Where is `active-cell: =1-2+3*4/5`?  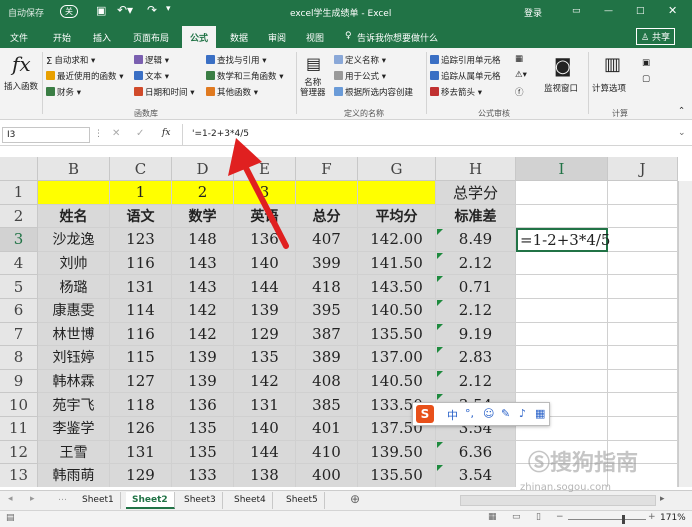
active-cell: =1-2+3*4/5 is located at coordinates (563, 240).